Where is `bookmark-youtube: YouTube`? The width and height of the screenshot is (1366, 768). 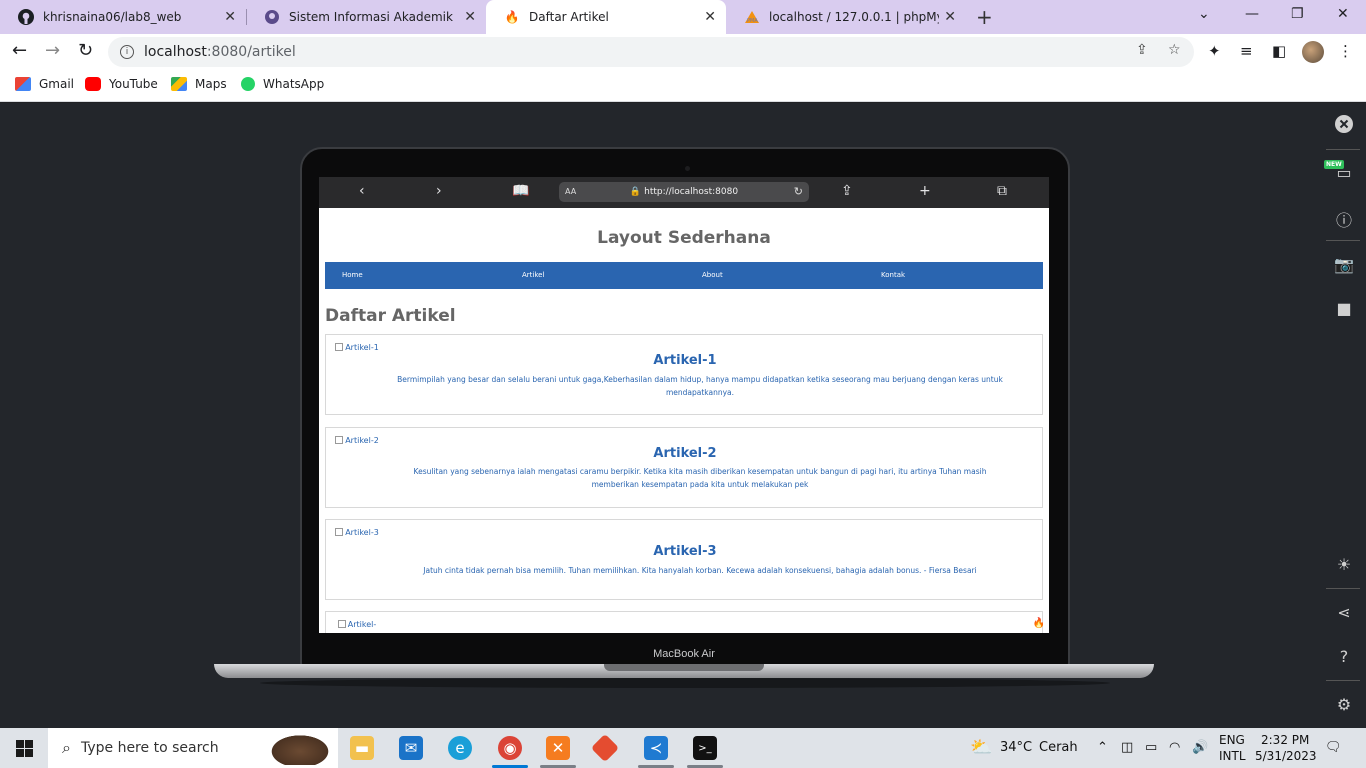
bookmark-youtube: YouTube is located at coordinates (121, 84).